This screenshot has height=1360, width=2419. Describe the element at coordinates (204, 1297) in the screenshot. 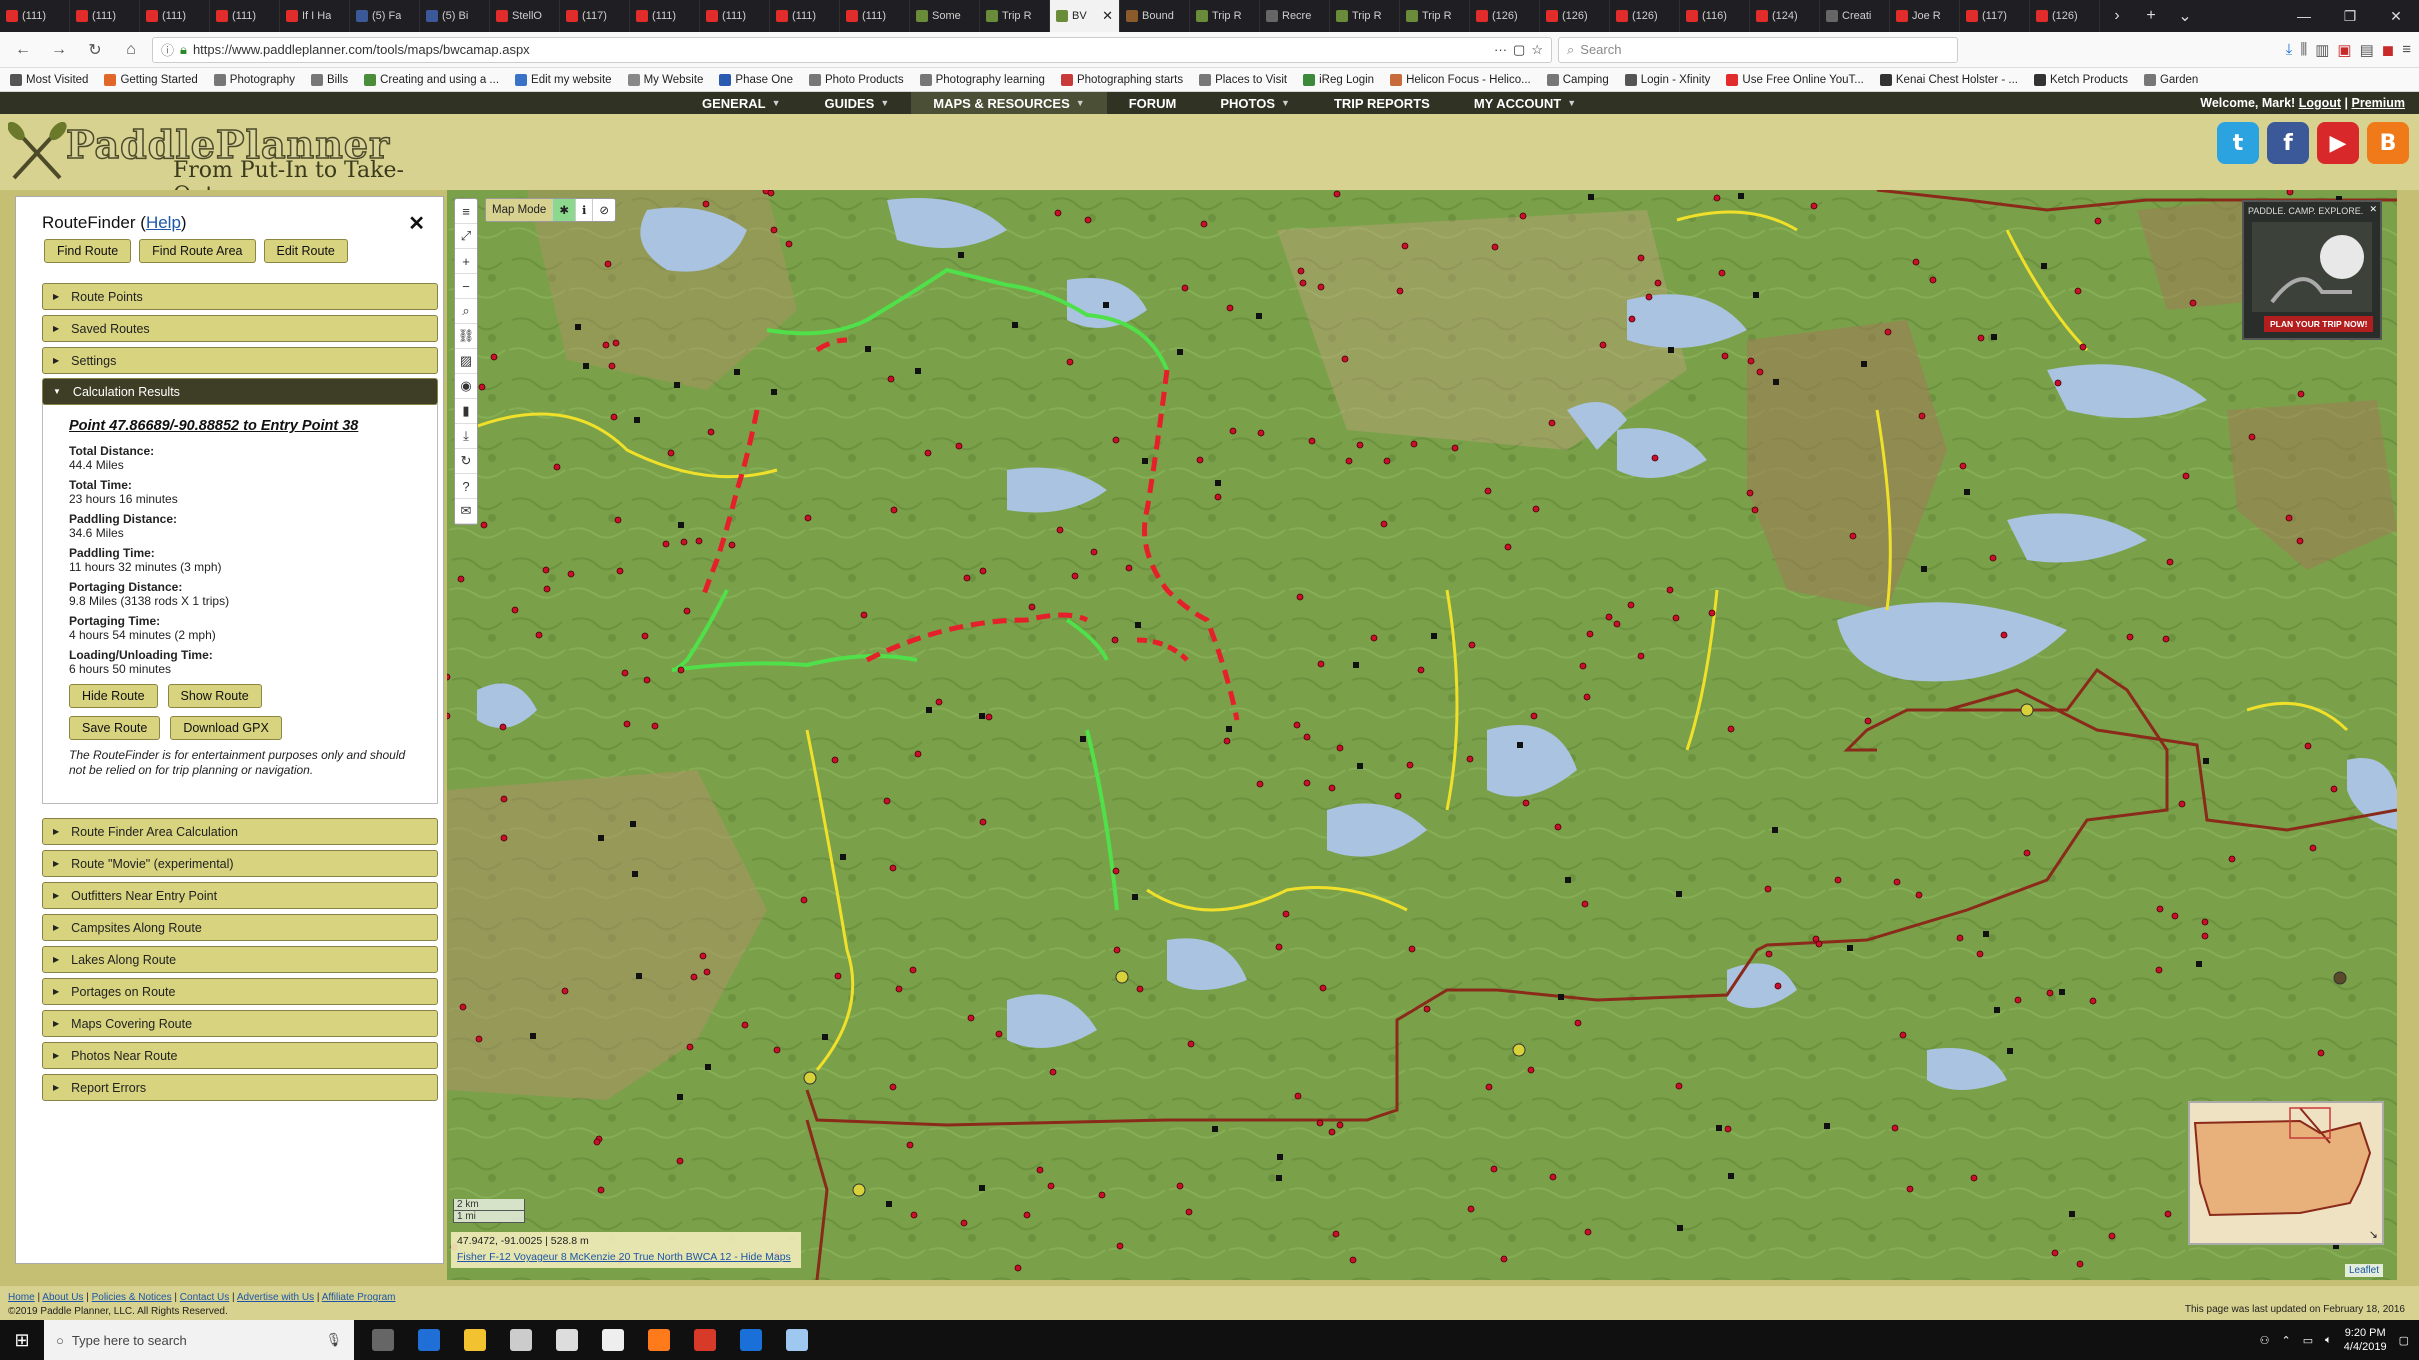

I see `footer-link: Contact Us` at that location.